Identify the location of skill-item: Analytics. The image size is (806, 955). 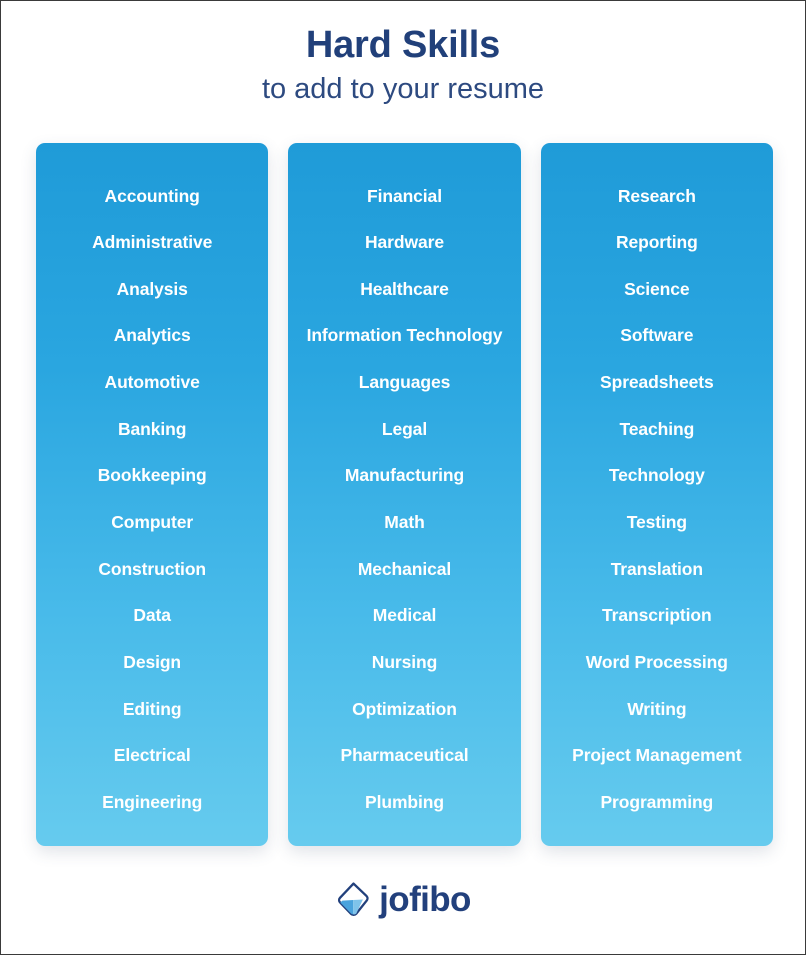
(152, 335).